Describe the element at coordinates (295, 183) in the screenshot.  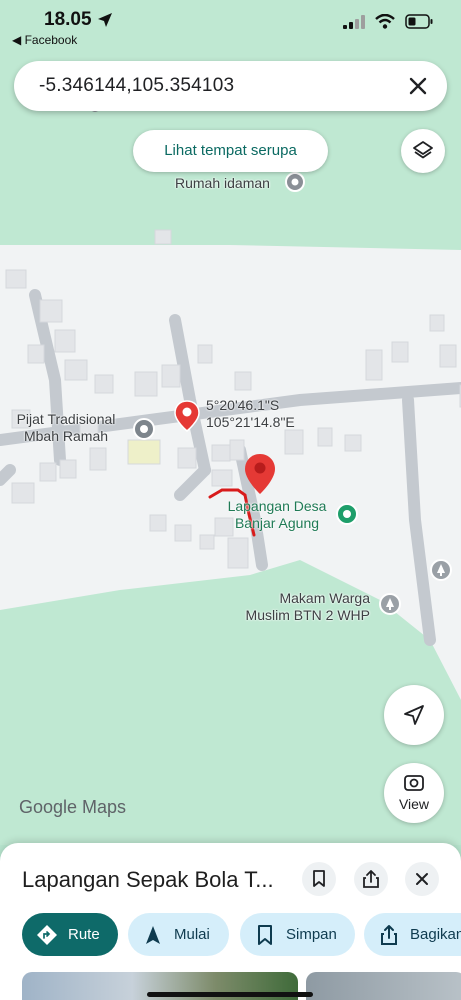
I see `rumah-place-icon` at that location.